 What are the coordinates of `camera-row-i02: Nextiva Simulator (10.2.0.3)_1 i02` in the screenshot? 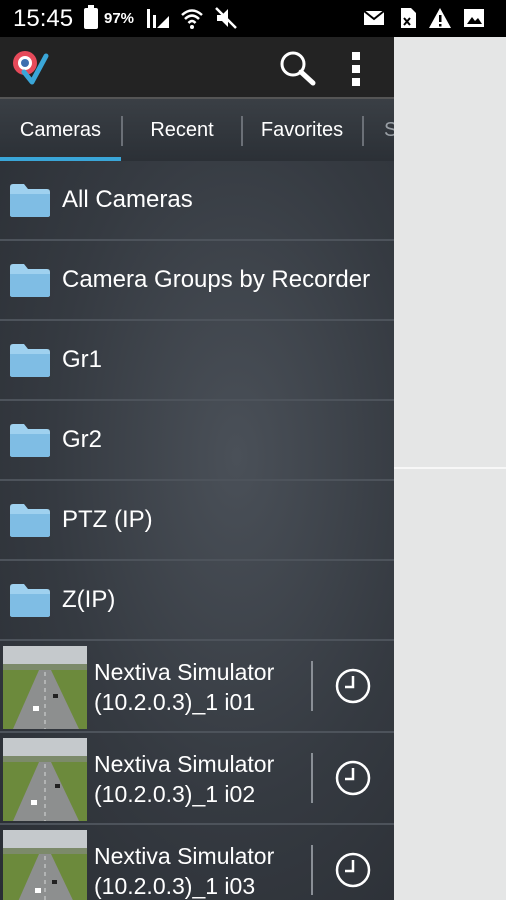 It's located at (197, 779).